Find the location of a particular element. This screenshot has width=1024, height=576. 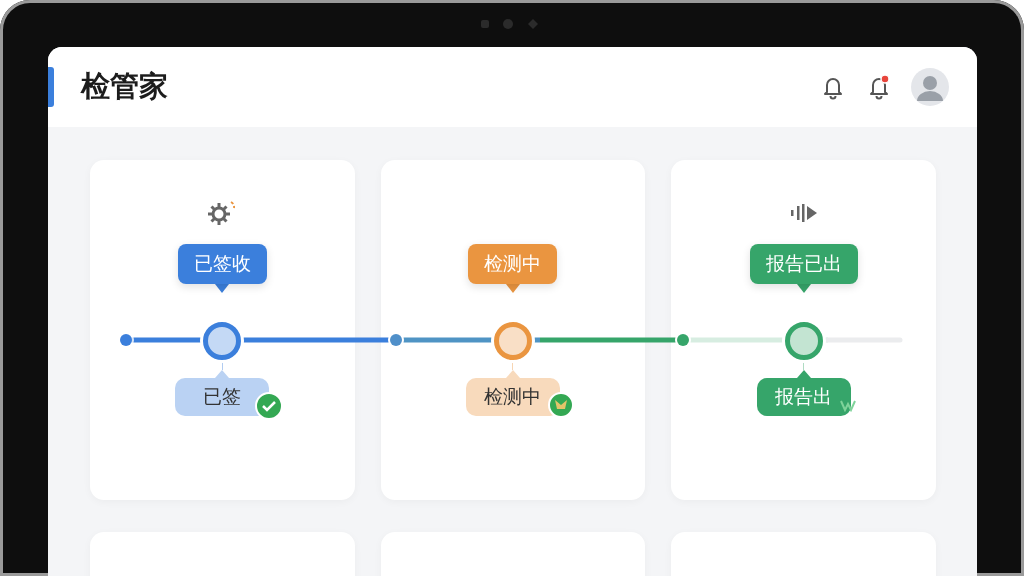

status-label: 报告出 is located at coordinates (803, 397).